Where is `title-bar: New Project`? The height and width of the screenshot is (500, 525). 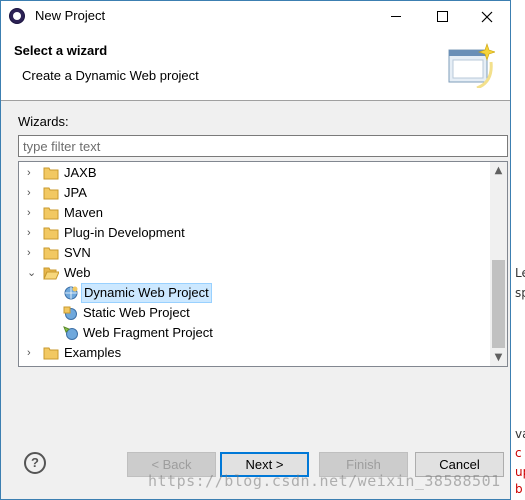
title-bar: New Project is located at coordinates (255, 16).